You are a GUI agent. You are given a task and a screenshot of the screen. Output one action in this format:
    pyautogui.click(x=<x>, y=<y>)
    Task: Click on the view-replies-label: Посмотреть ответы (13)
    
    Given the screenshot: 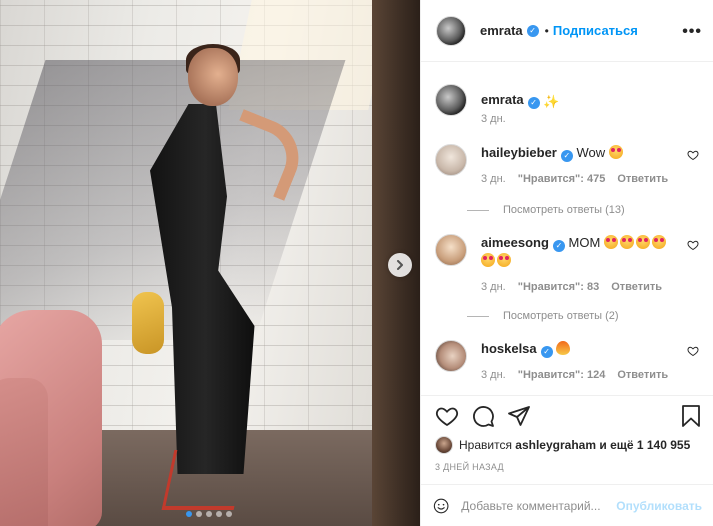 What is the action you would take?
    pyautogui.click(x=564, y=210)
    